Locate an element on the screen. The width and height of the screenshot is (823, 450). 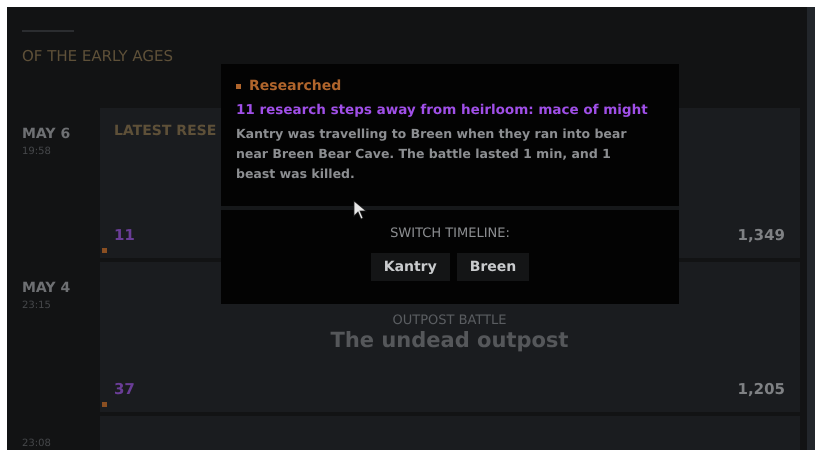
timeline-button: Kantry is located at coordinates (410, 267).